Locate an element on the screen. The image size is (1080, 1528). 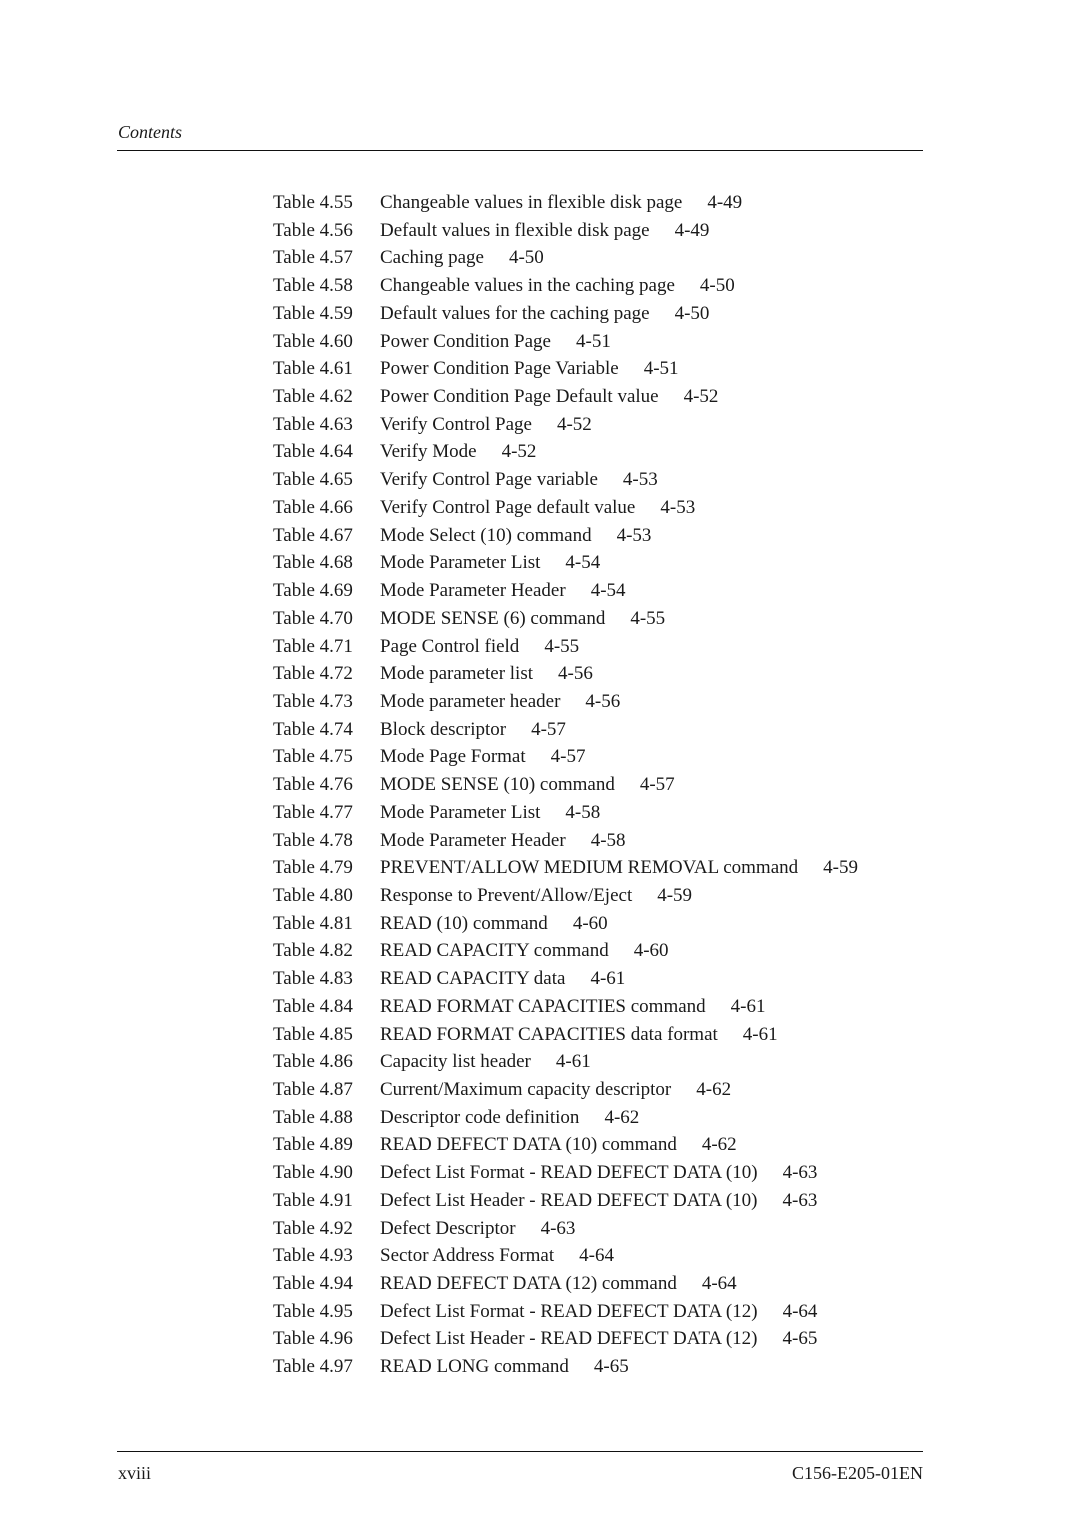
toc-entry-title: Verify Mode is located at coordinates (428, 452).